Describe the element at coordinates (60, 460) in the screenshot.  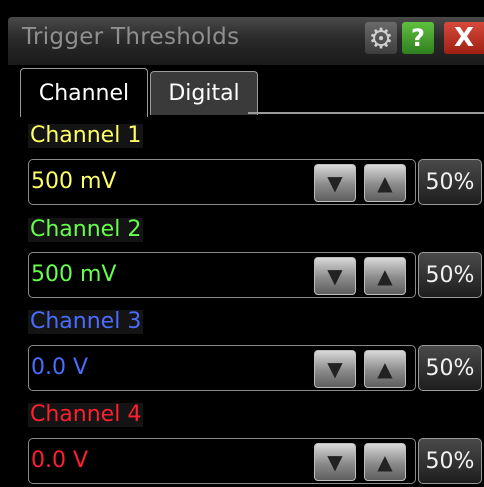
I see `channel-4-threshold-value: 0.0 V` at that location.